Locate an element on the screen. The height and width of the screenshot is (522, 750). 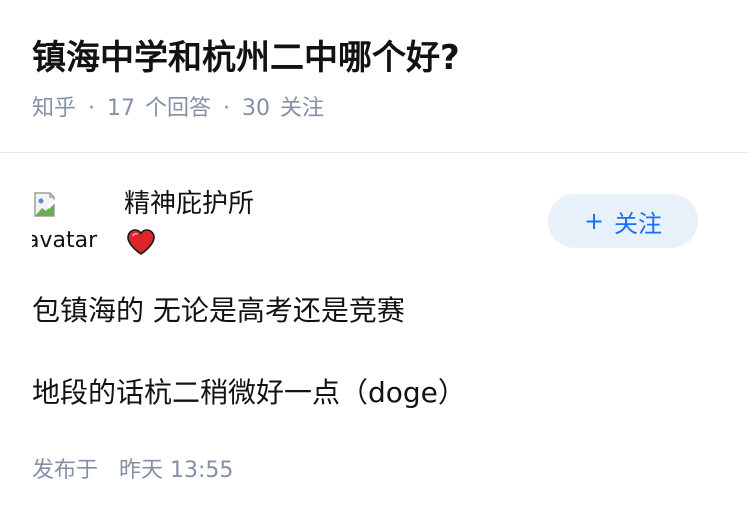
heart-icon is located at coordinates (141, 242).